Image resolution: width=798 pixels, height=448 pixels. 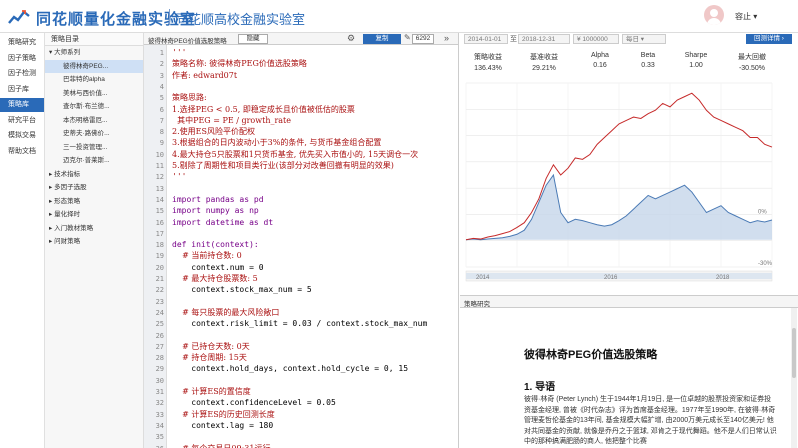 What do you see at coordinates (629, 302) in the screenshot?
I see `research-tabbar: 策略研究` at bounding box center [629, 302].